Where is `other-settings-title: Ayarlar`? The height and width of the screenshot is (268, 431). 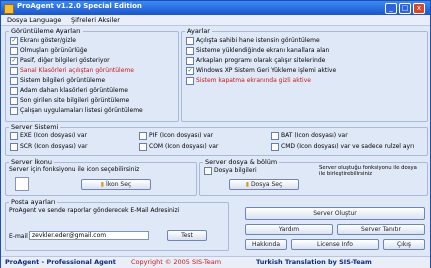
other-settings-title: Ayarlar is located at coordinates (198, 31).